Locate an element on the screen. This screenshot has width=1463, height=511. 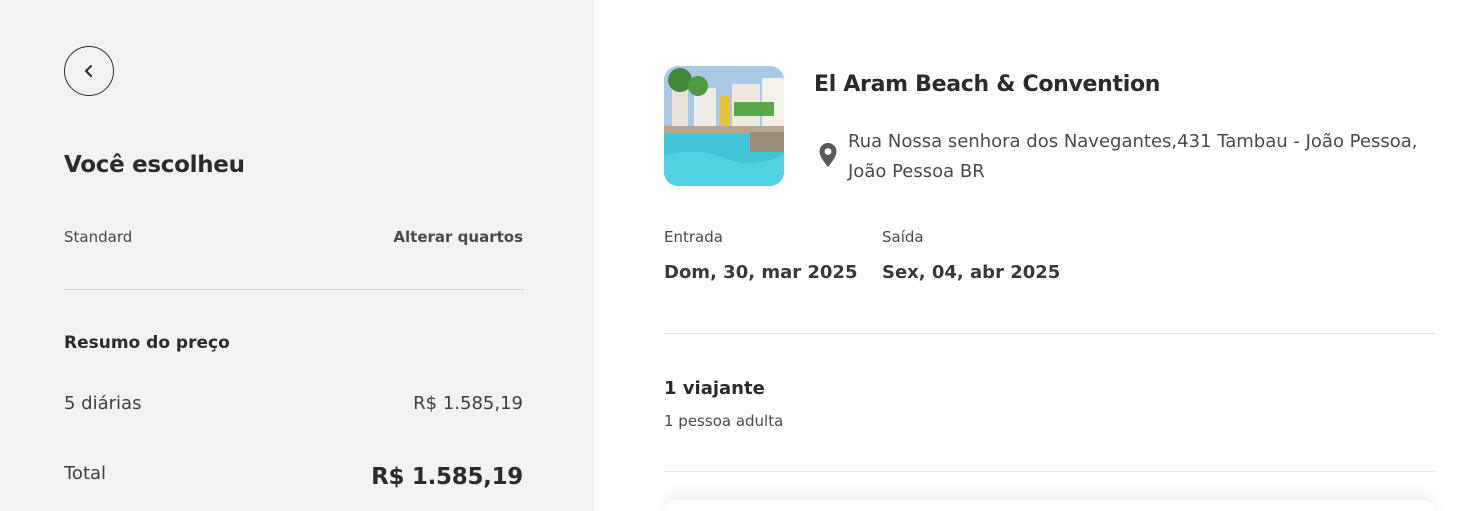
total-price: R$ 1.585,19 is located at coordinates (447, 477).